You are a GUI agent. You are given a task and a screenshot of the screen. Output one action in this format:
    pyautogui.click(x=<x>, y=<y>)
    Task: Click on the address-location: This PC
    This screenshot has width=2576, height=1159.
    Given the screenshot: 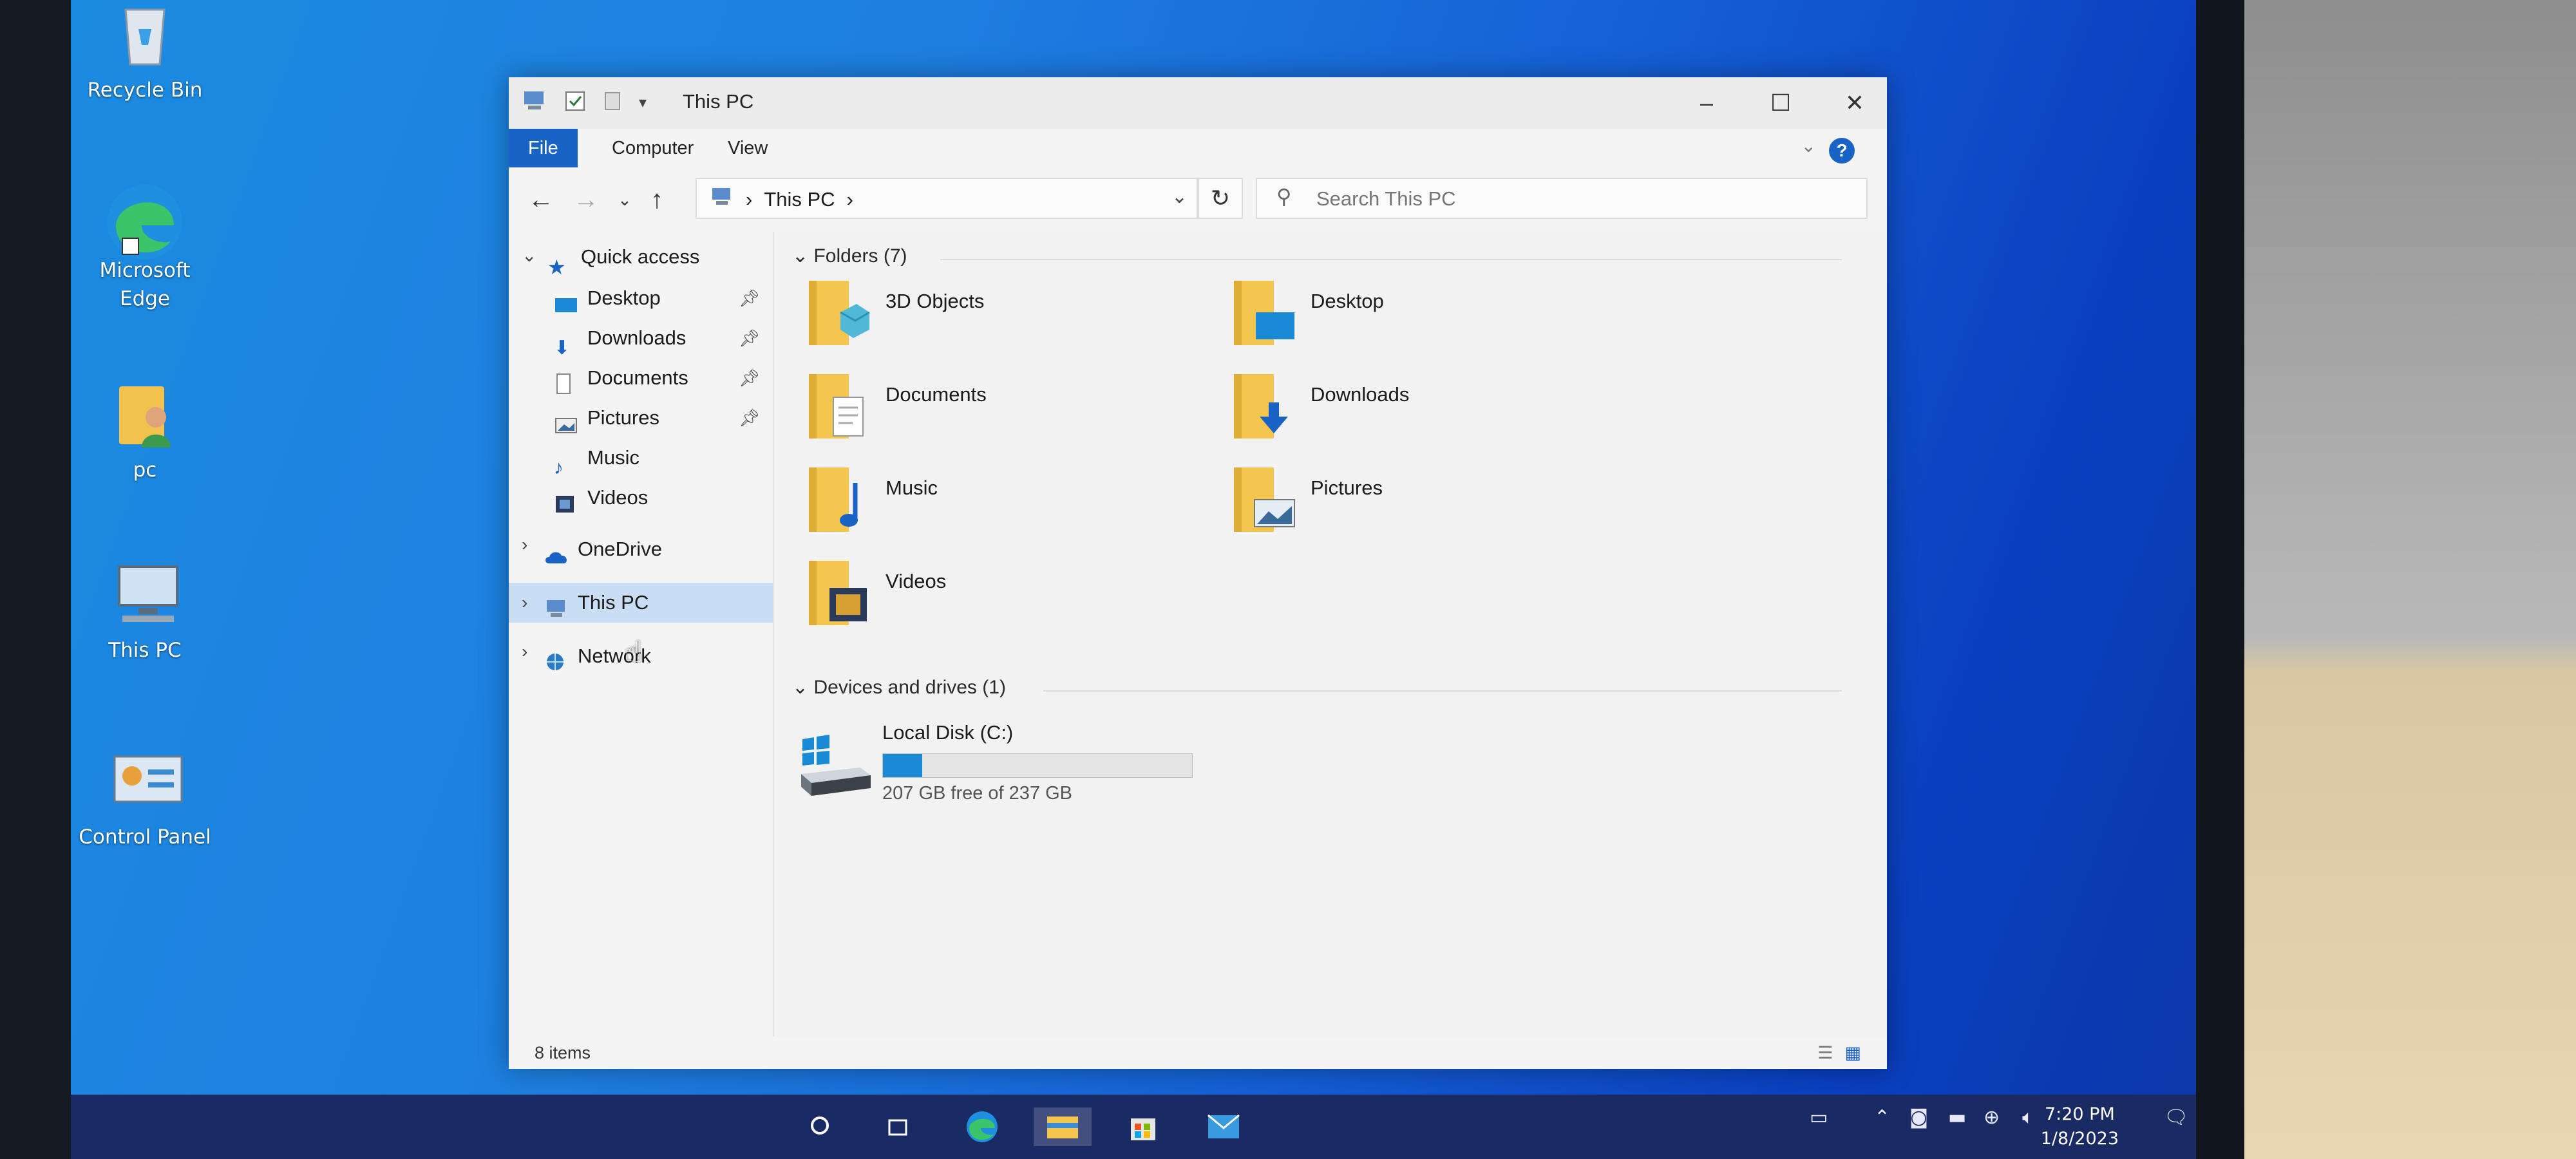 What is the action you would take?
    pyautogui.click(x=799, y=199)
    